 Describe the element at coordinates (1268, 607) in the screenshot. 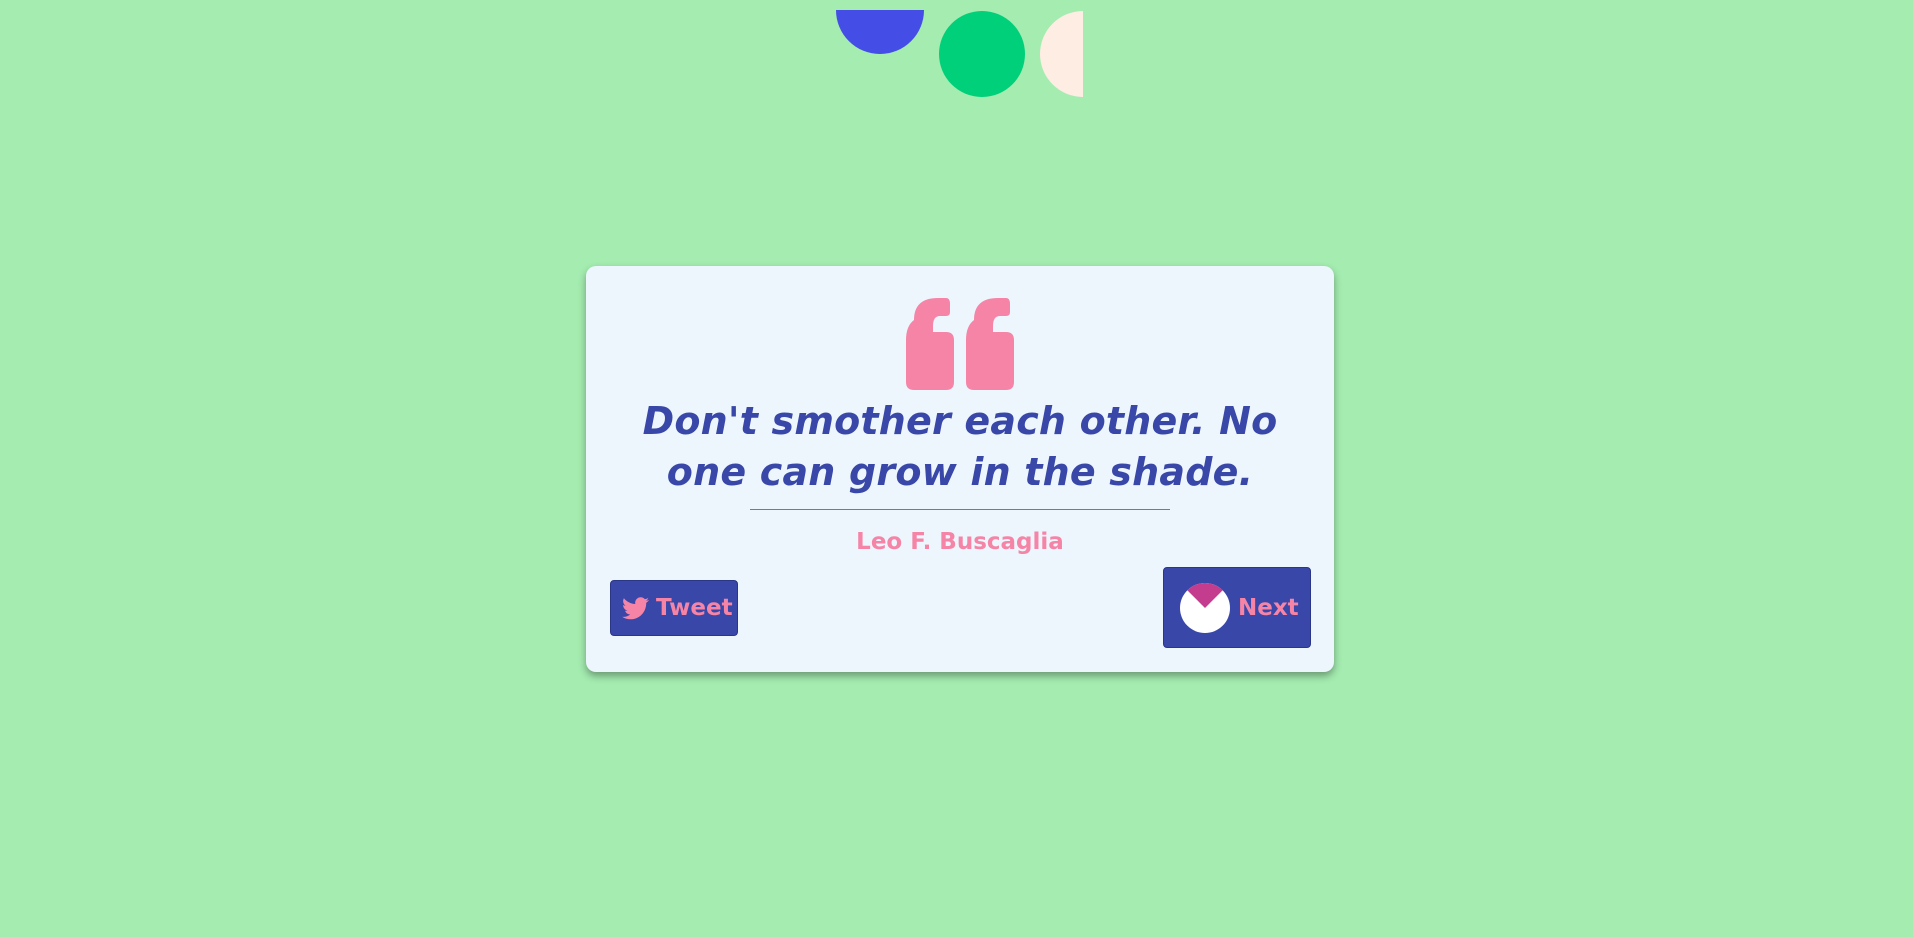

I see `next-label: Next` at that location.